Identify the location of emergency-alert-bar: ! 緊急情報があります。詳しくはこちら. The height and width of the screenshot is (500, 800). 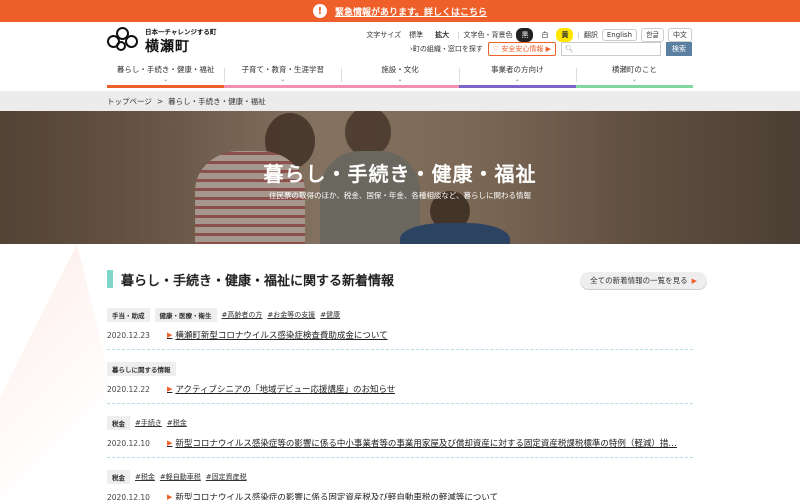
(400, 11).